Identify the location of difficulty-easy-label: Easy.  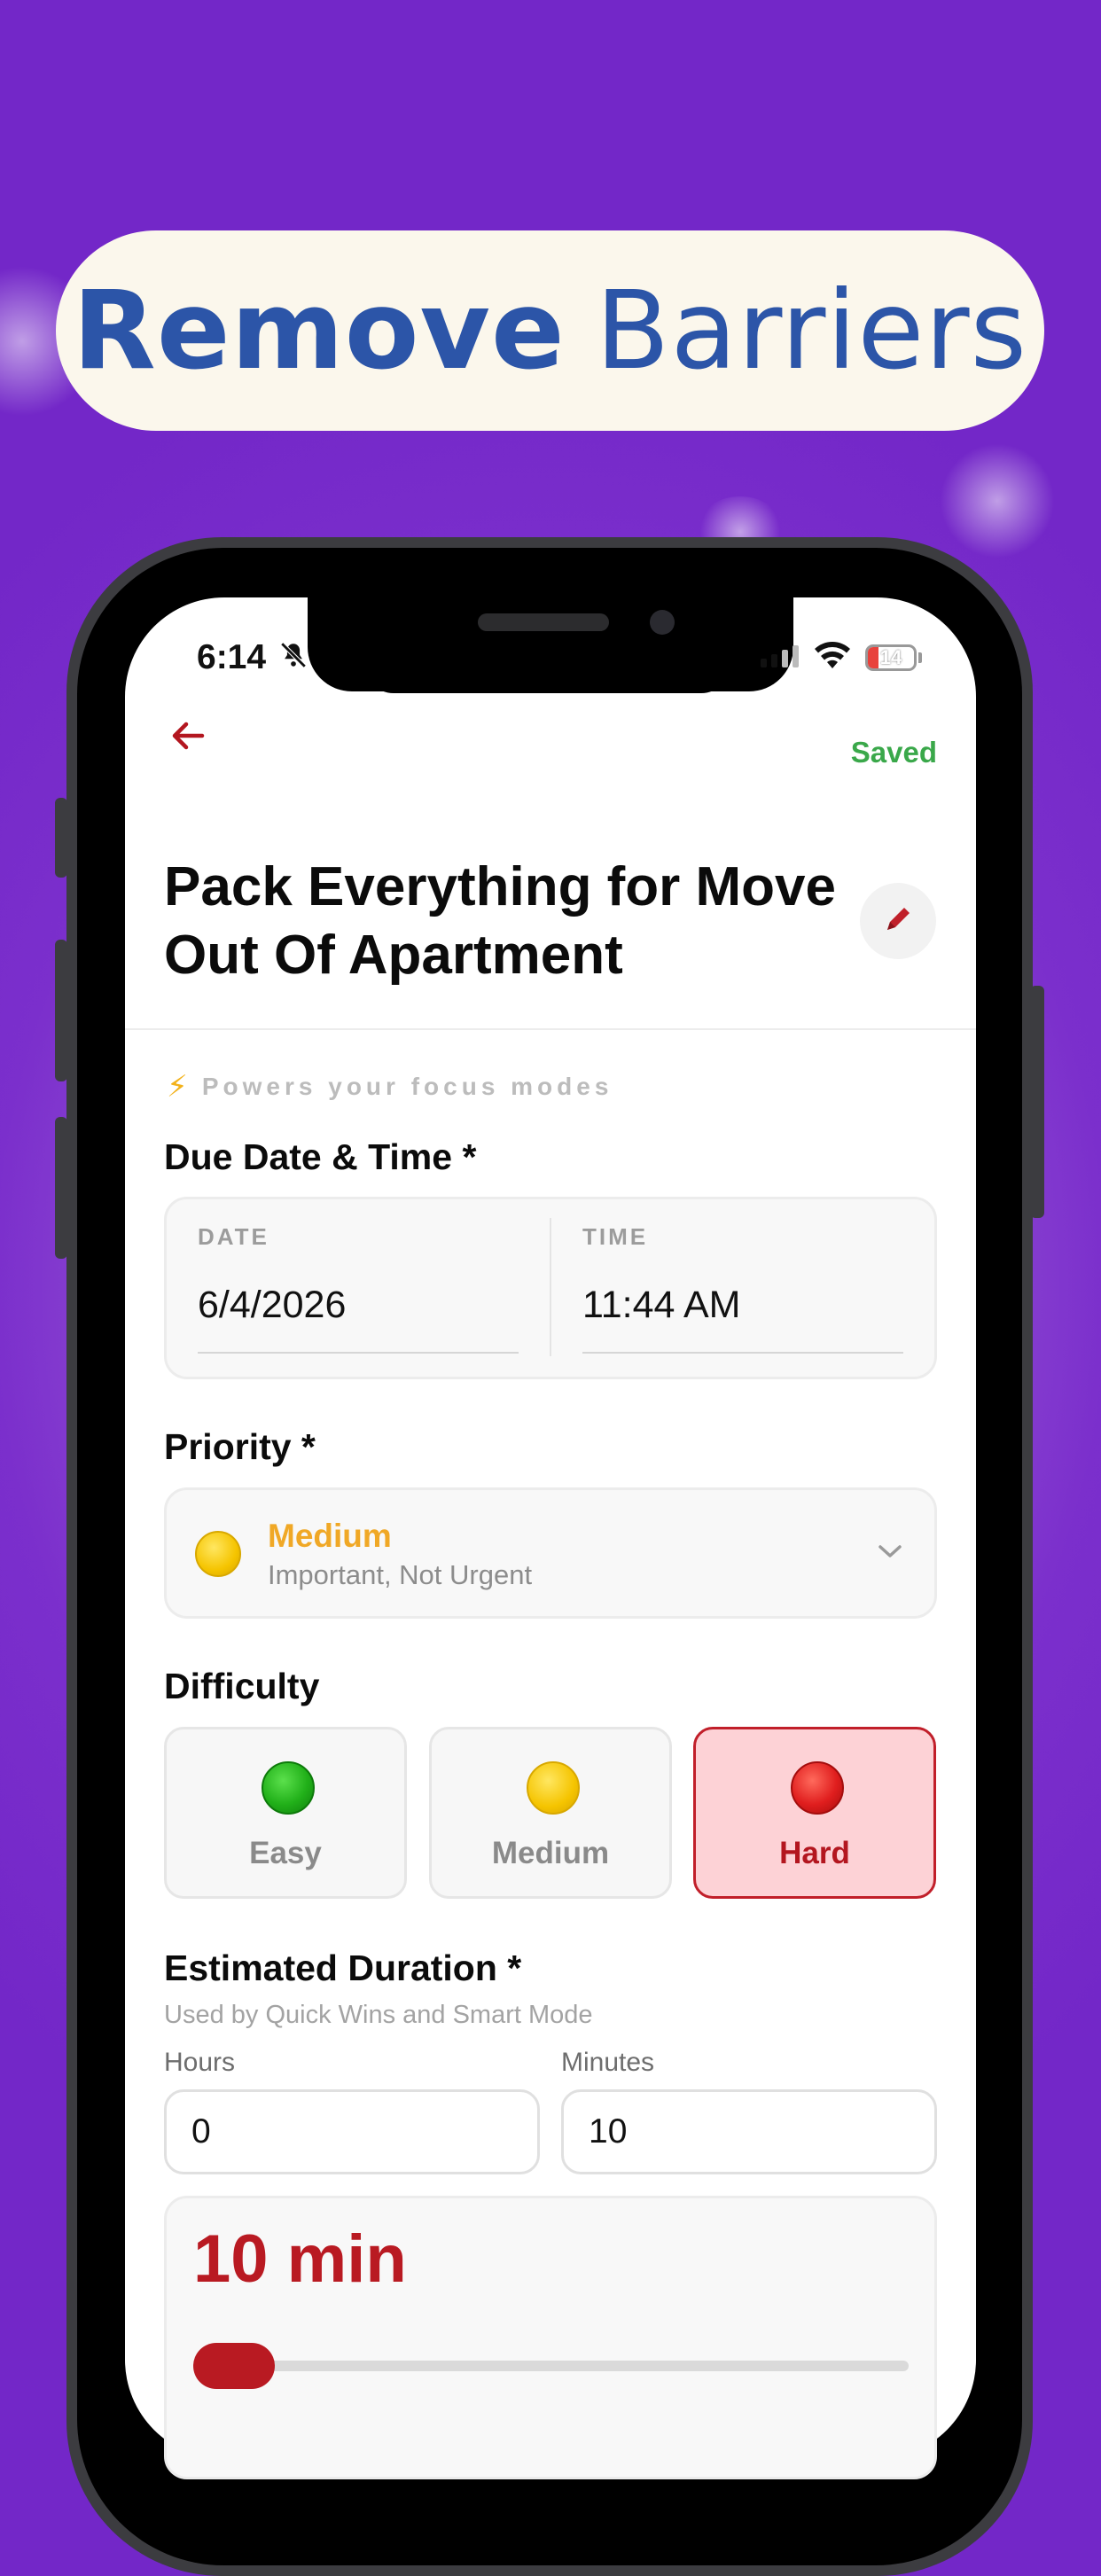
(285, 1853).